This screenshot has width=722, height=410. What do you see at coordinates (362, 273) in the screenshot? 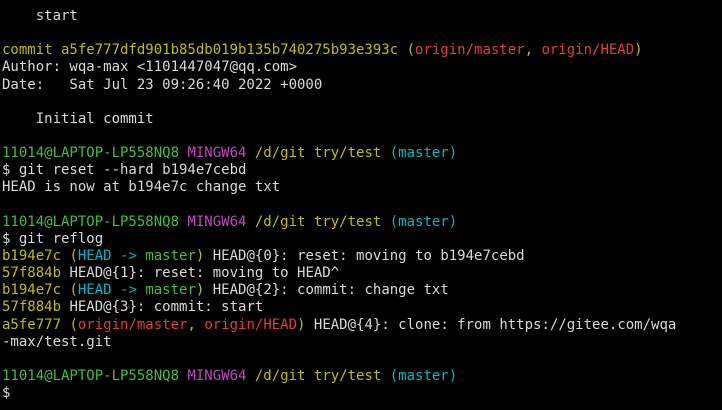
I see `terminal-line: 57f884b HEAD@{1}: reset: moving to HEAD^` at bounding box center [362, 273].